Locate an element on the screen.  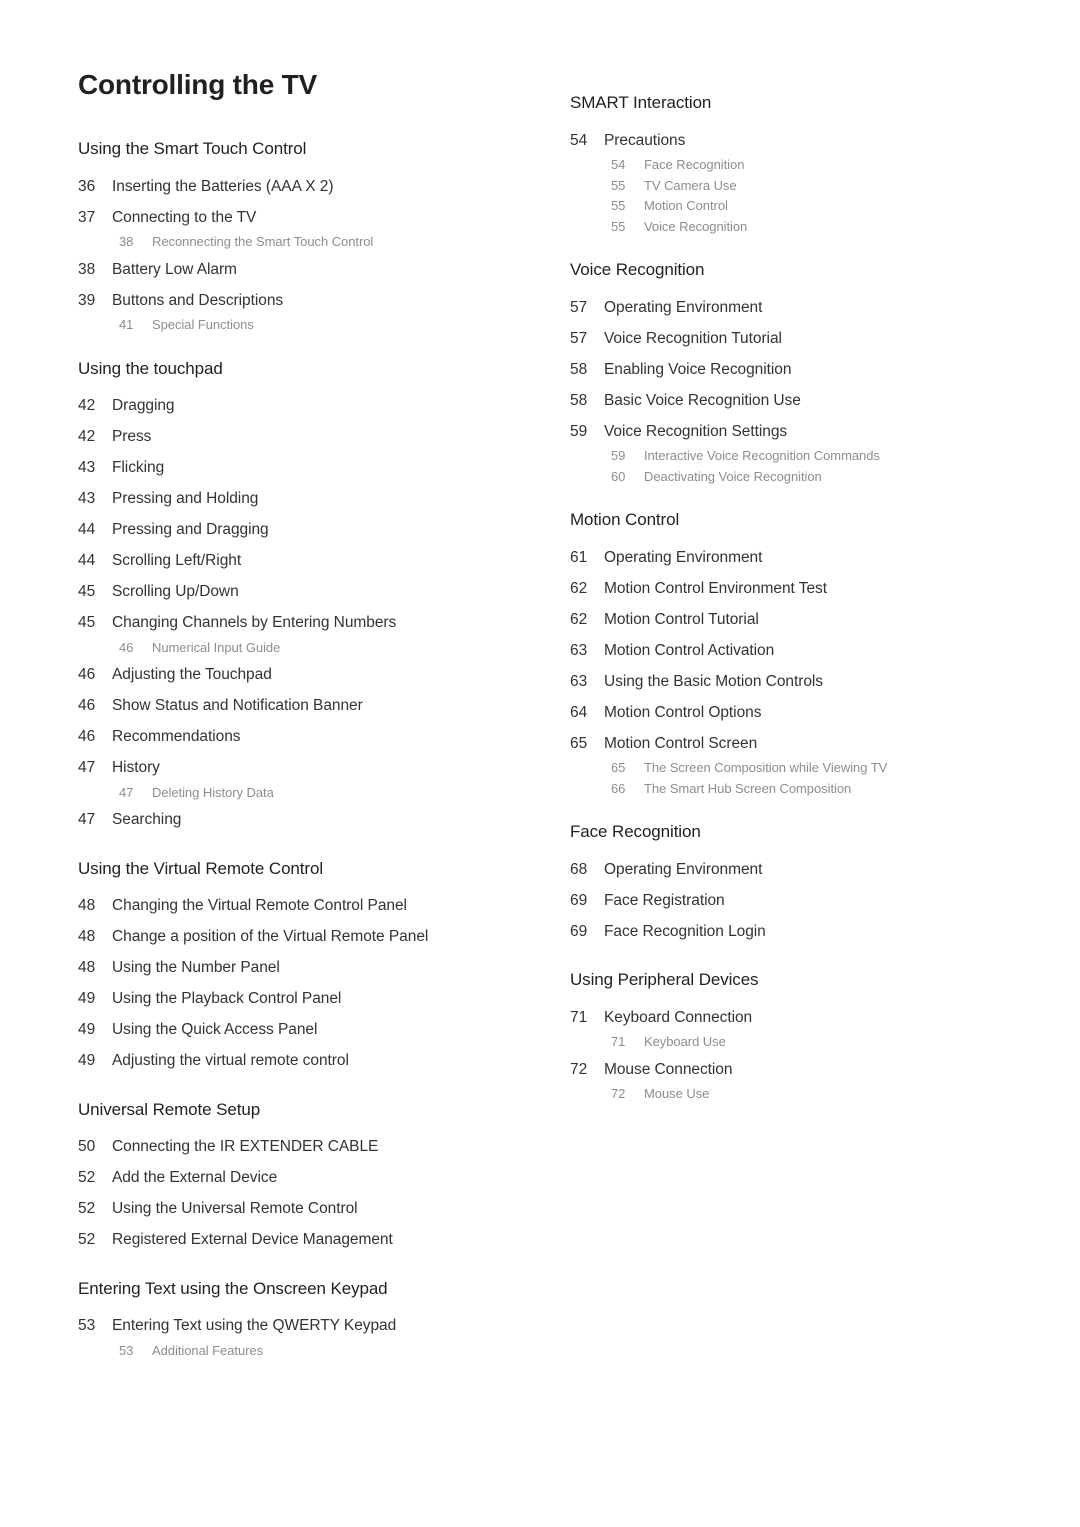
toc-subentry: 72 Mouse Use is located at coordinates (818, 1094).